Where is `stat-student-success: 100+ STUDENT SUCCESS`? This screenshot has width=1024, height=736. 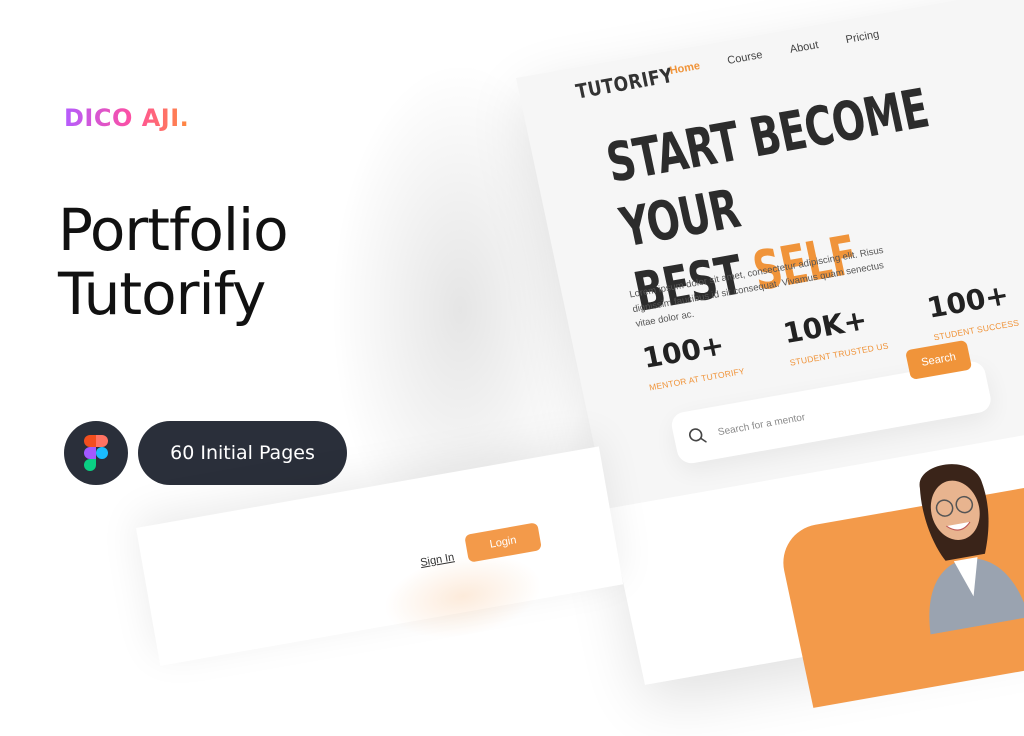
stat-student-success: 100+ STUDENT SUCCESS is located at coordinates (972, 309).